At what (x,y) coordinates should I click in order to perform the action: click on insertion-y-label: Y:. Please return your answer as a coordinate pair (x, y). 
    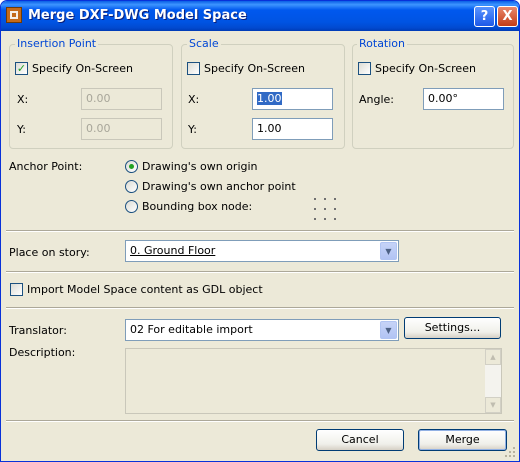
    Looking at the image, I should click on (21, 129).